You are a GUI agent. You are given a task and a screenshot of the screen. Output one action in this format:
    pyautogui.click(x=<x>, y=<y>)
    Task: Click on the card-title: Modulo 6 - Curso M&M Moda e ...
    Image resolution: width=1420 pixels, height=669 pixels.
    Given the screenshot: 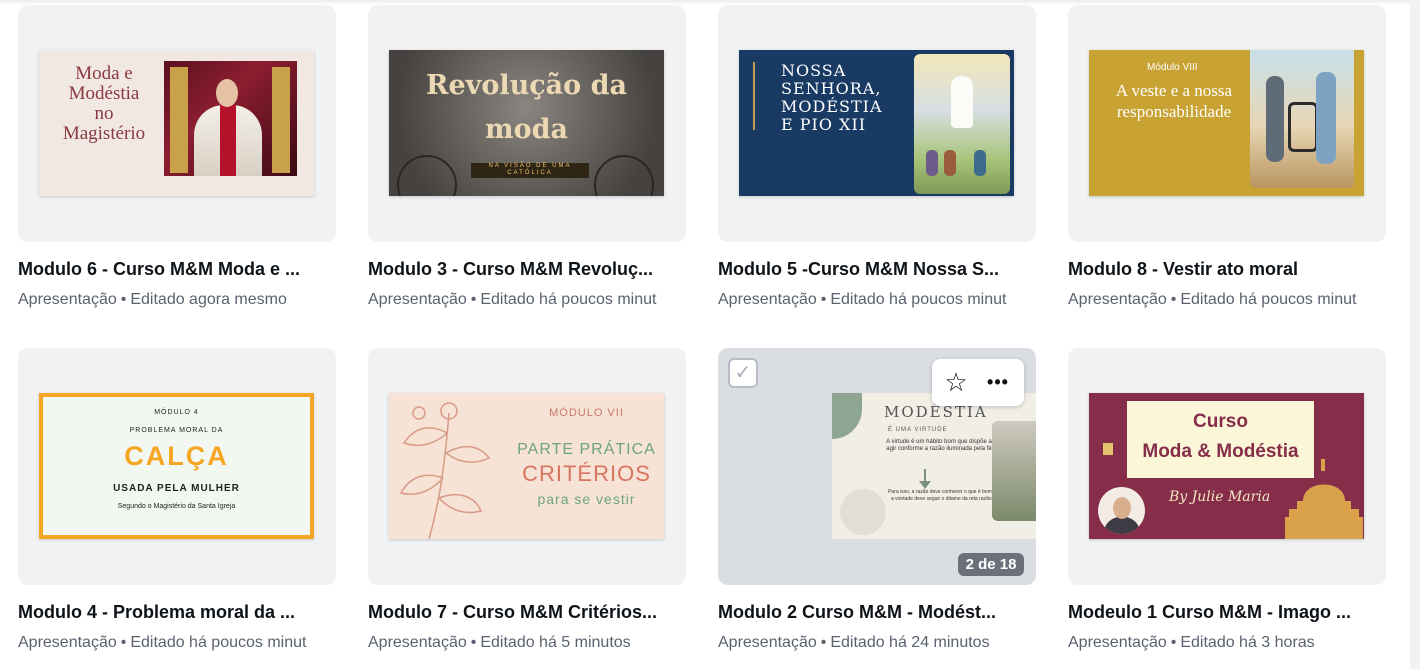 What is the action you would take?
    pyautogui.click(x=177, y=269)
    